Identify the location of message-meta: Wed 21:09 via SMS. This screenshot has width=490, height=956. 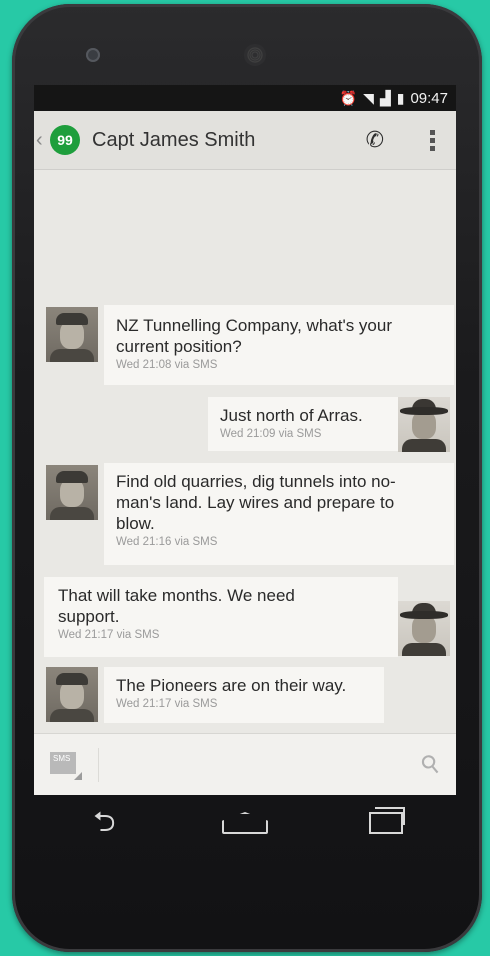
(271, 434).